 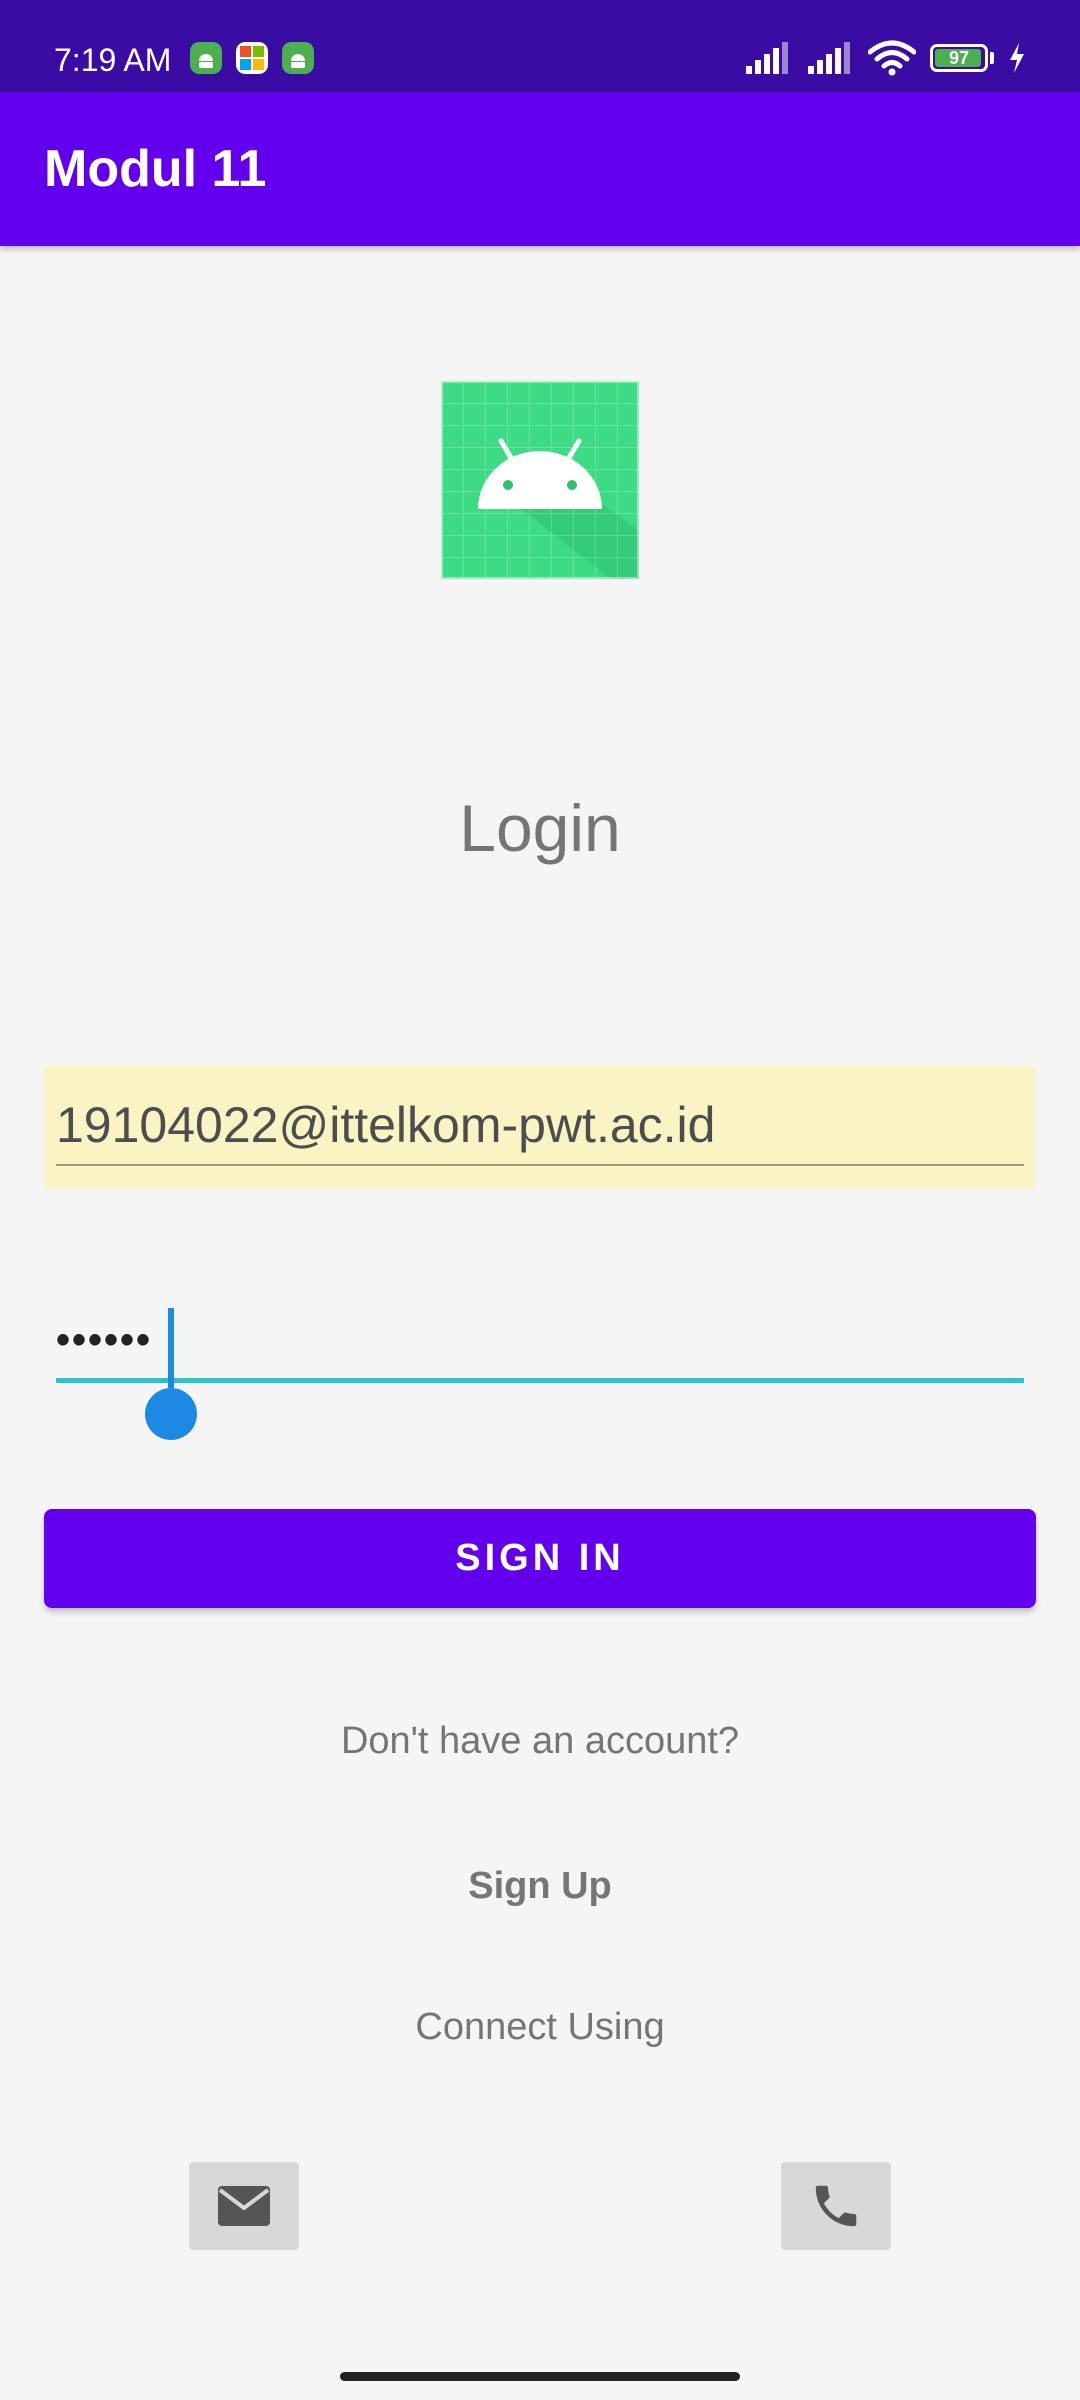 What do you see at coordinates (104, 1340) in the screenshot?
I see `password-value: ••••••` at bounding box center [104, 1340].